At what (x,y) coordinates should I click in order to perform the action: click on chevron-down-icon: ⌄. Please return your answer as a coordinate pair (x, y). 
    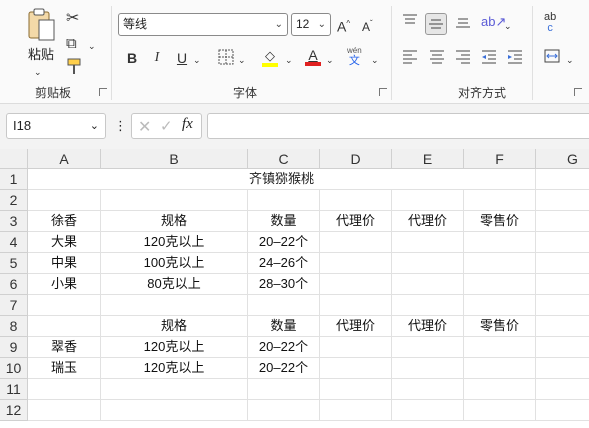
    Looking at the image, I should click on (94, 126).